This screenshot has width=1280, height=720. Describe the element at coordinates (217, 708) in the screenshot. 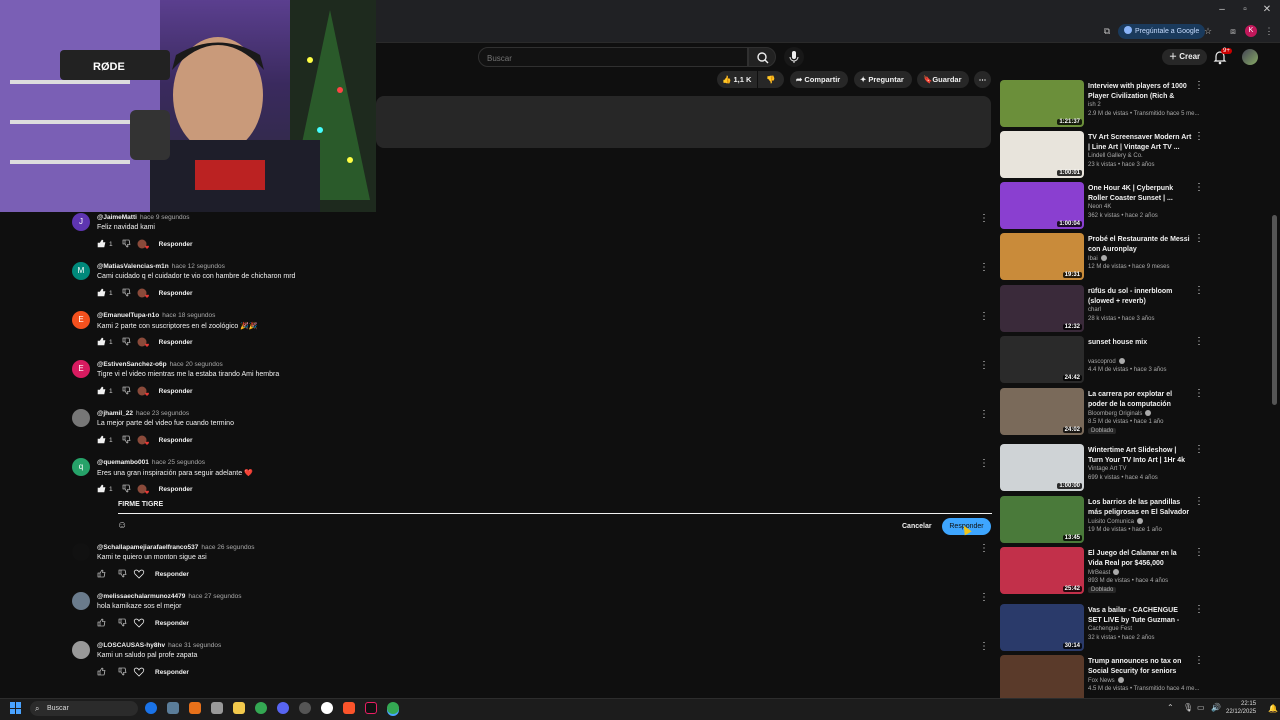

I see `notes-icon` at that location.